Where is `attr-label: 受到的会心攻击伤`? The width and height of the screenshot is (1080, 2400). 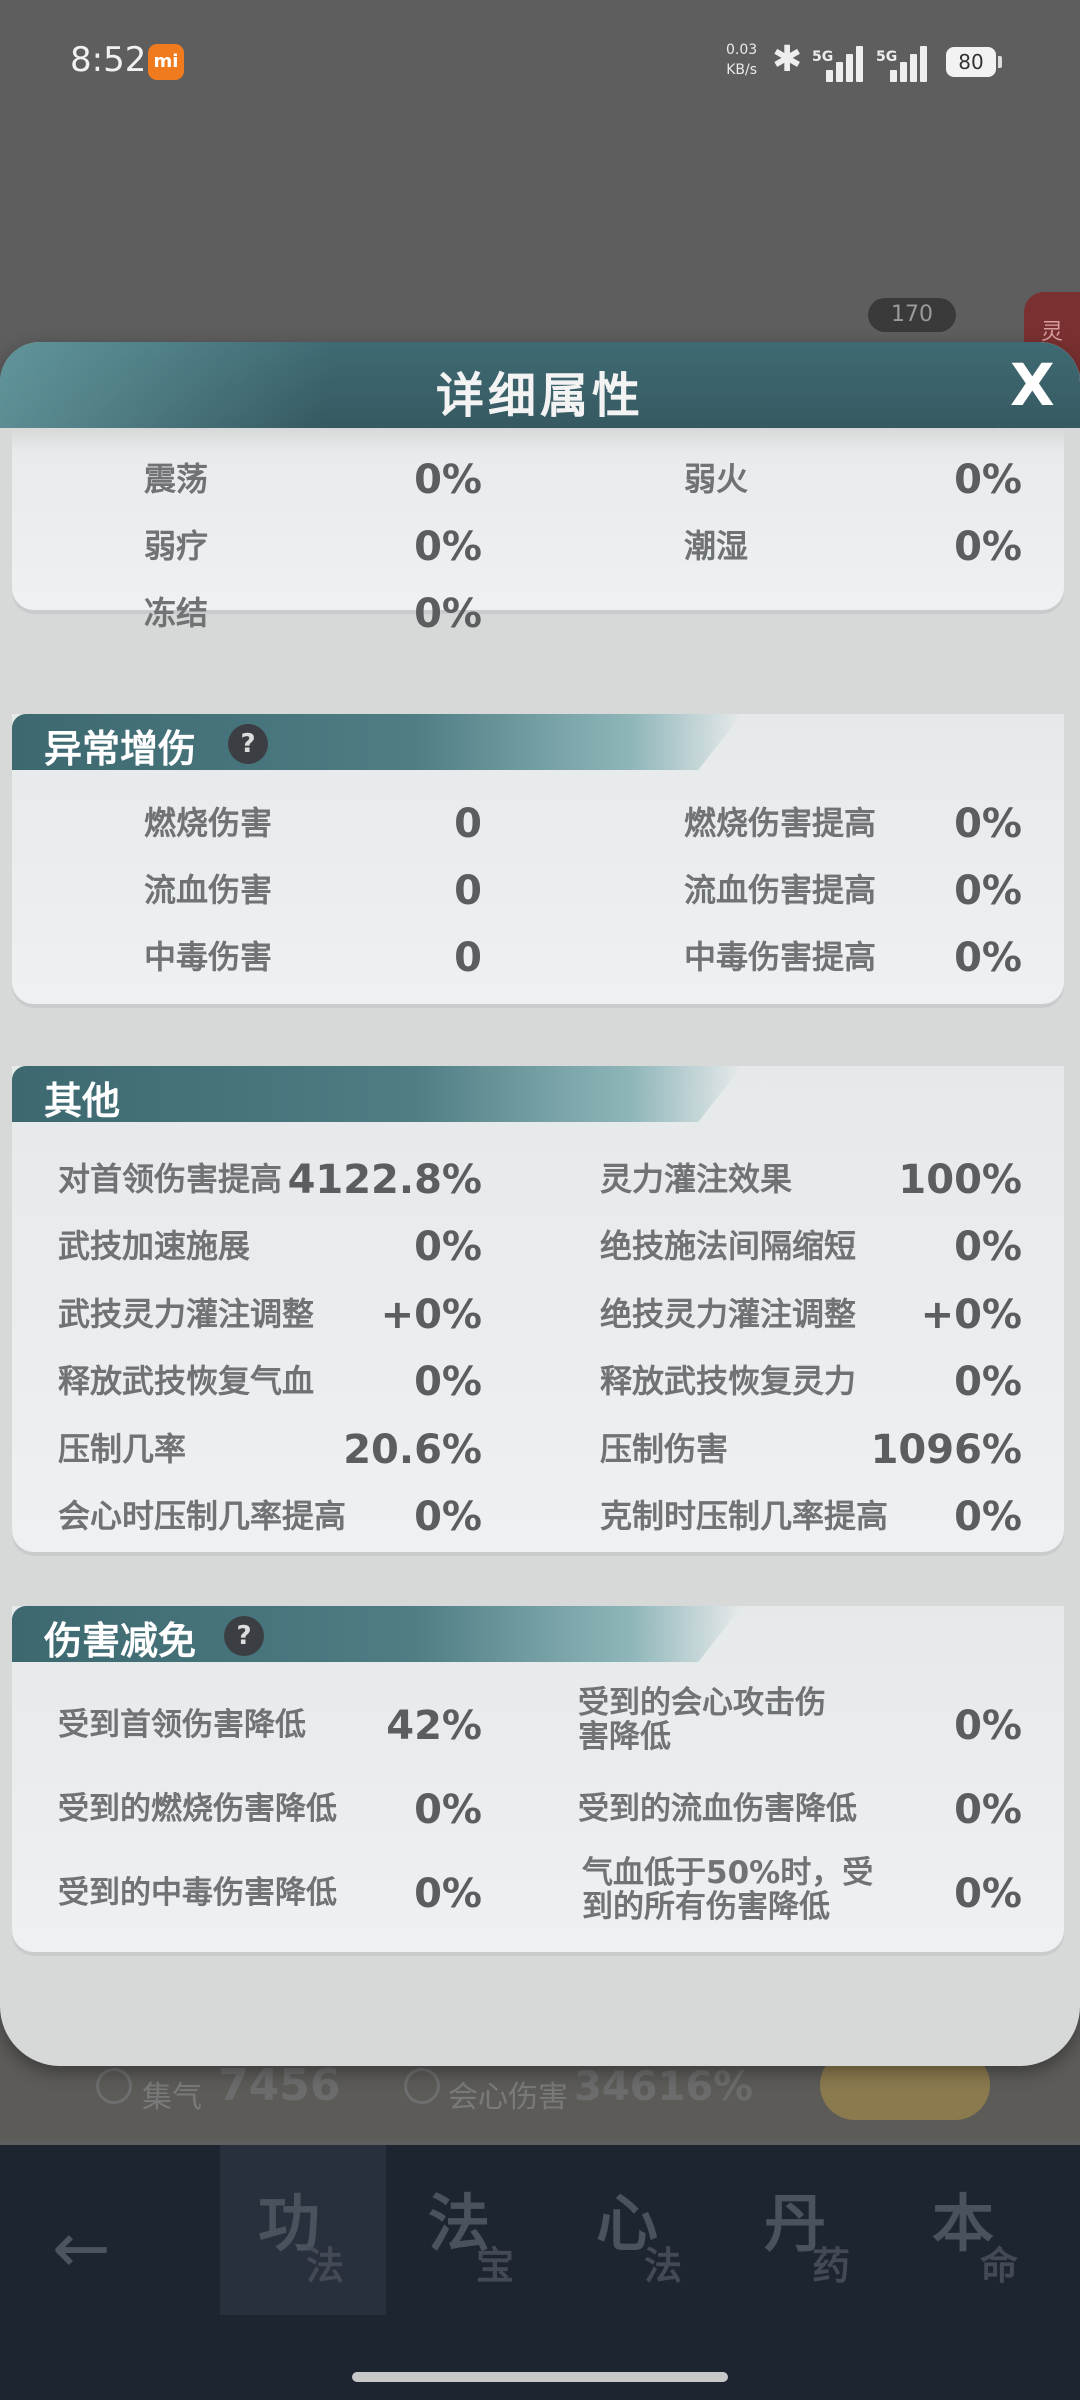 attr-label: 受到的会心攻击伤 is located at coordinates (702, 1703).